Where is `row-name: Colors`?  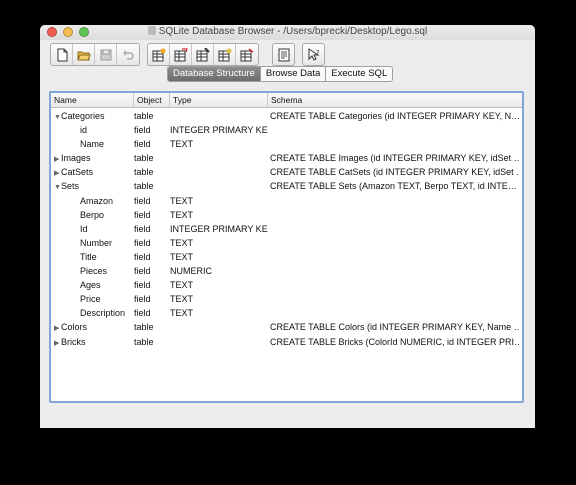
row-name: Colors is located at coordinates (74, 327).